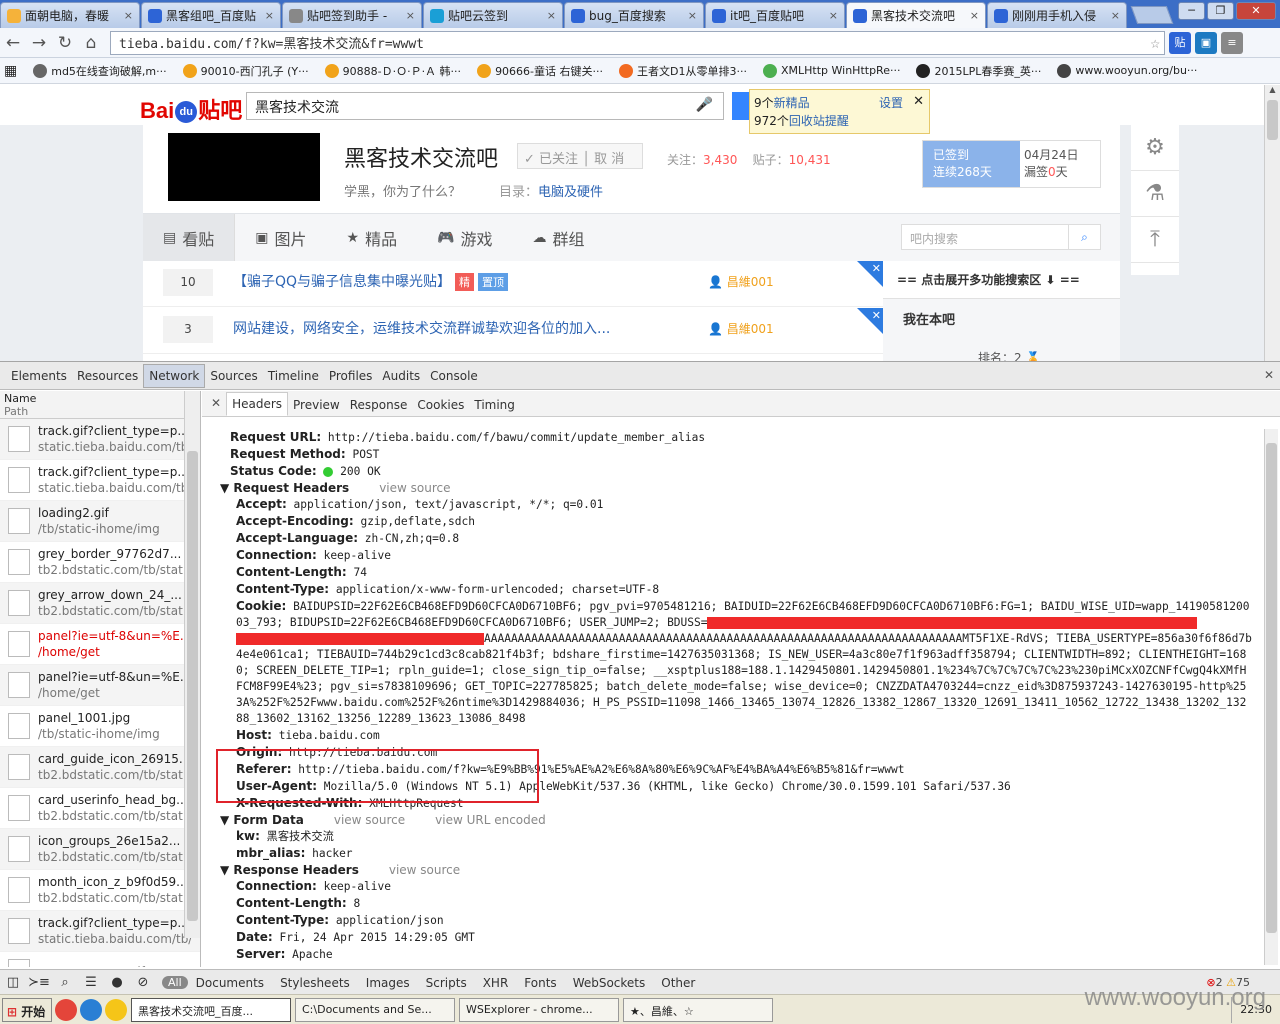 This screenshot has width=1280, height=1024. What do you see at coordinates (371, 281) in the screenshot?
I see `thread-title: 【骗子QQ与骗子信息集中曝光贴】精置顶` at bounding box center [371, 281].